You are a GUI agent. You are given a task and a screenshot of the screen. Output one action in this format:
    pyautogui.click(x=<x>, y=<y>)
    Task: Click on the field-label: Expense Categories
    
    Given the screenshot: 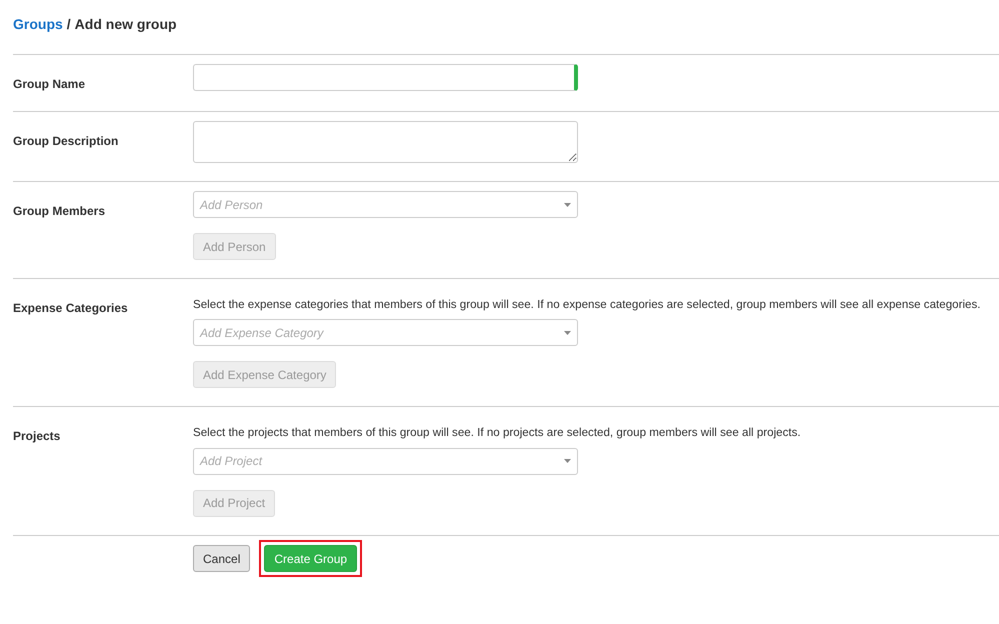 What is the action you would take?
    pyautogui.click(x=71, y=308)
    